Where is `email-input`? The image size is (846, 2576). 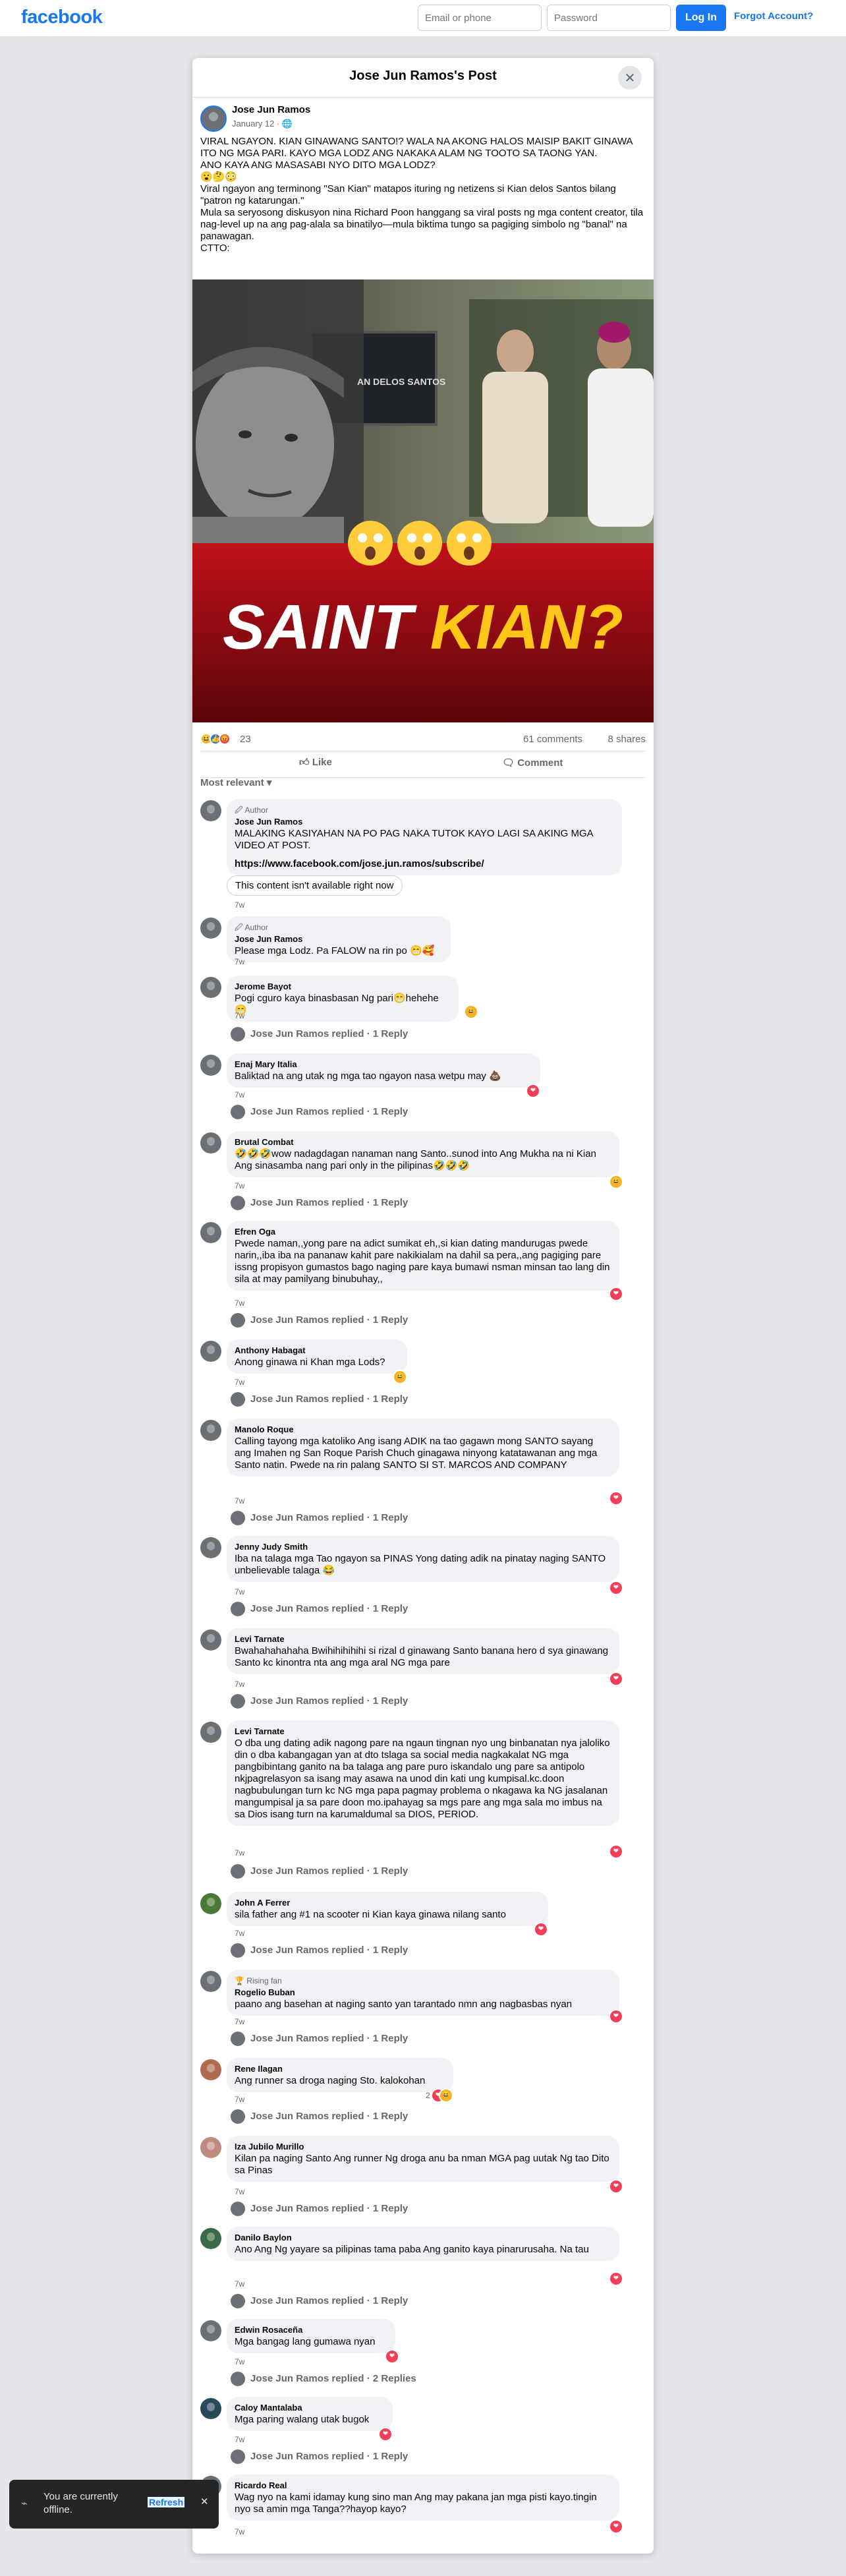 email-input is located at coordinates (480, 18).